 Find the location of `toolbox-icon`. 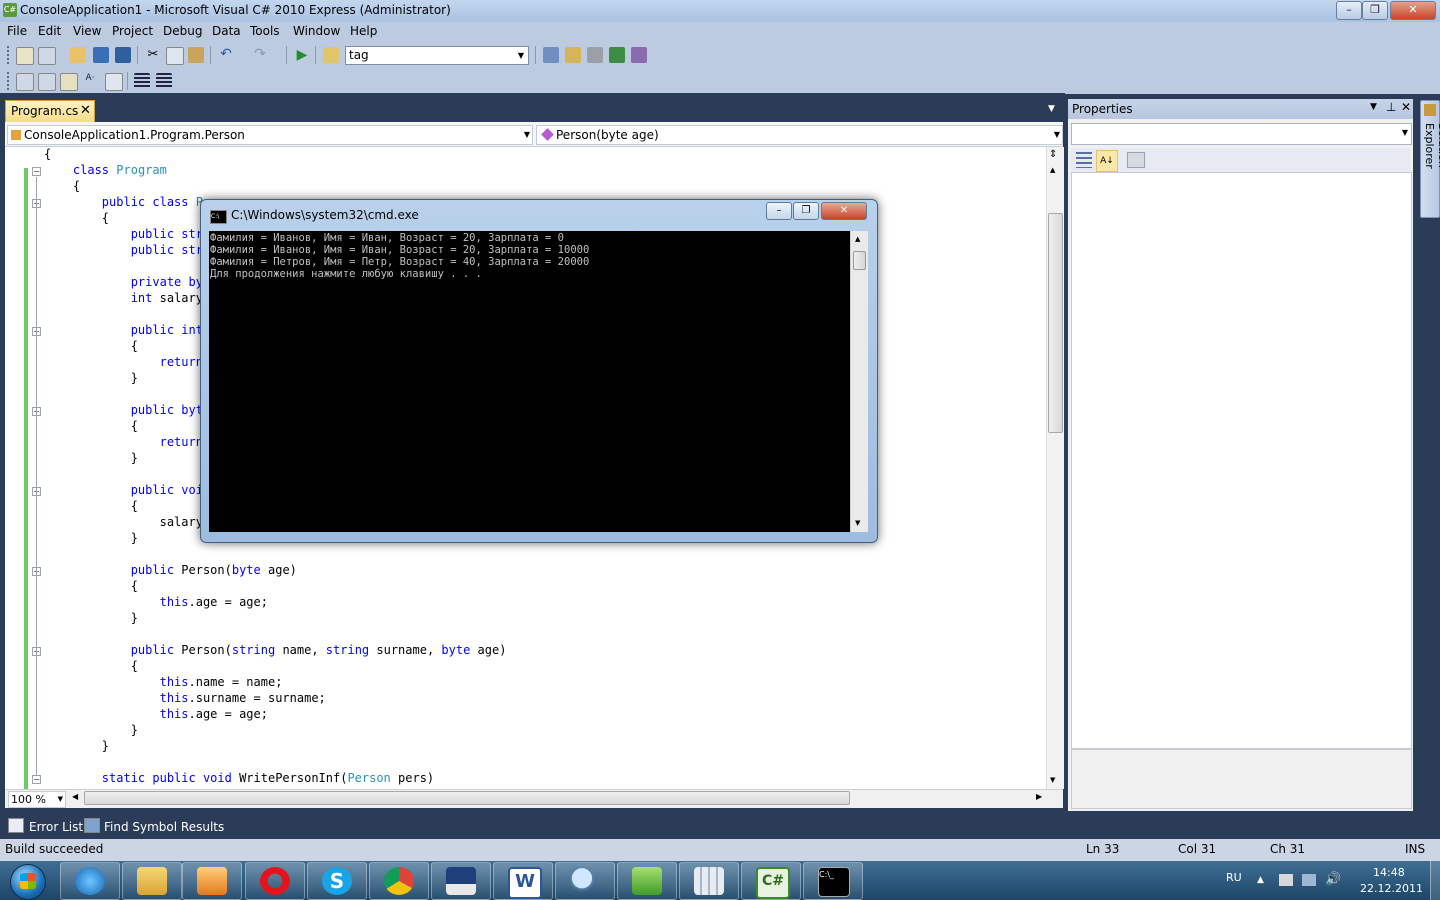

toolbox-icon is located at coordinates (639, 55).